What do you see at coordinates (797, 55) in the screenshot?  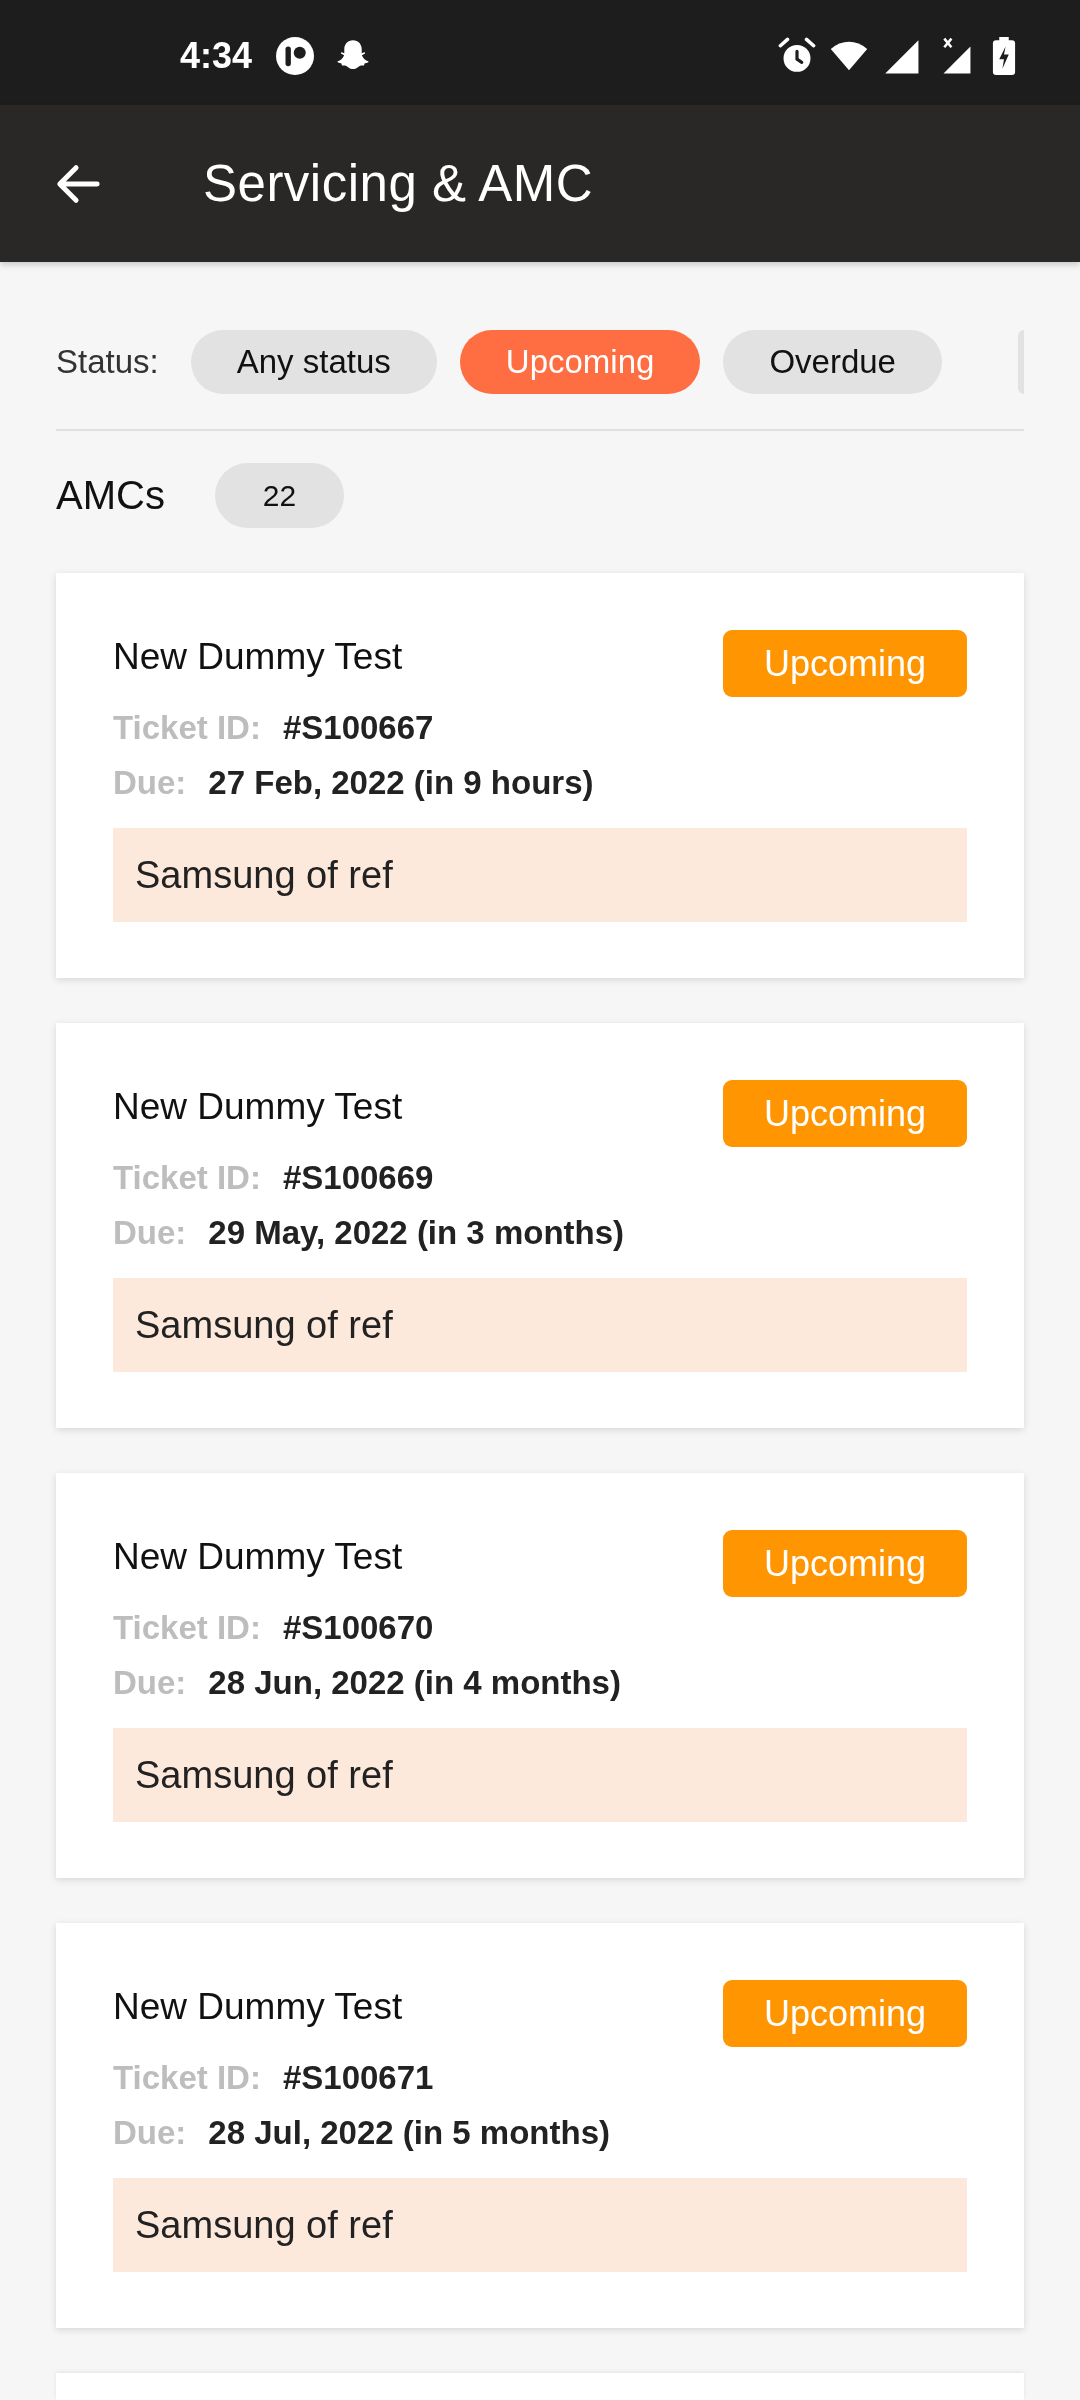 I see `alarm-clock-icon` at bounding box center [797, 55].